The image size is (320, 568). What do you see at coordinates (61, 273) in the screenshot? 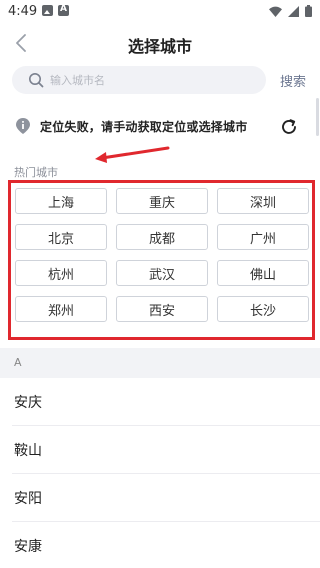
I see `hot-city-button: 杭州` at bounding box center [61, 273].